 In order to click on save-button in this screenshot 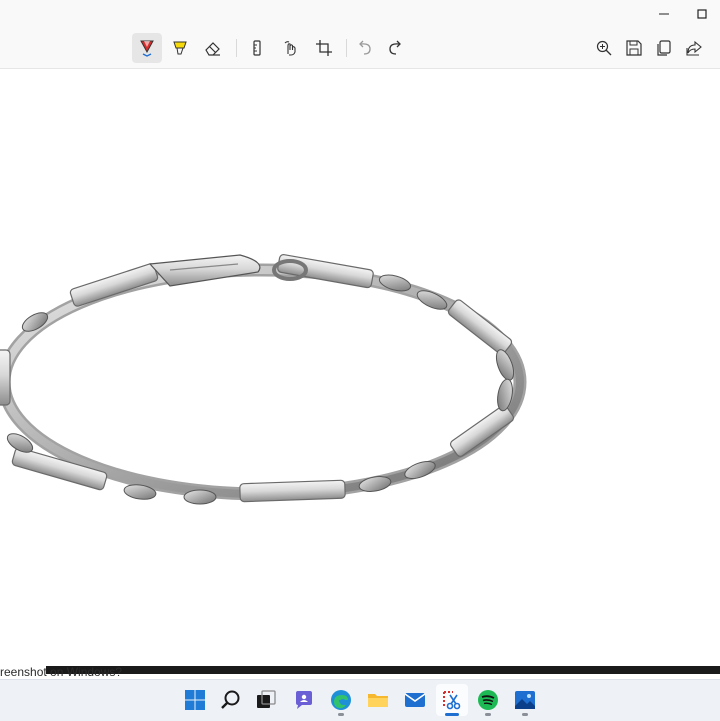, I will do `click(634, 48)`.